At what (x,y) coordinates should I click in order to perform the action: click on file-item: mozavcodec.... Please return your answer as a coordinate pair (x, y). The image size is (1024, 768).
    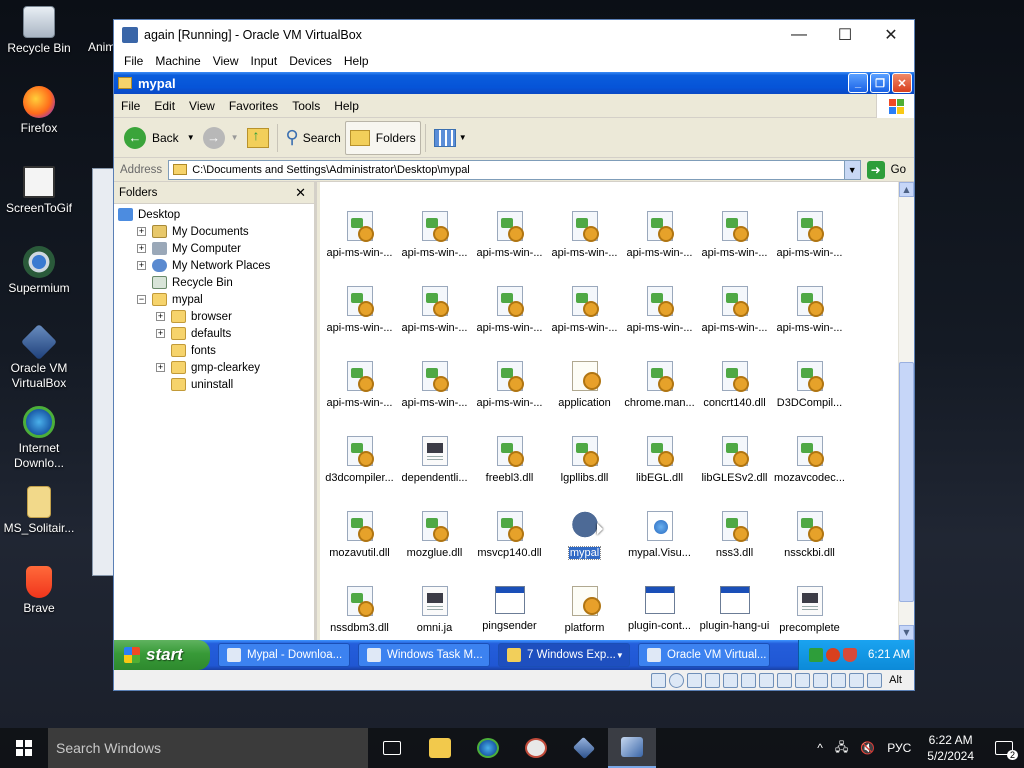
    Looking at the image, I should click on (809, 460).